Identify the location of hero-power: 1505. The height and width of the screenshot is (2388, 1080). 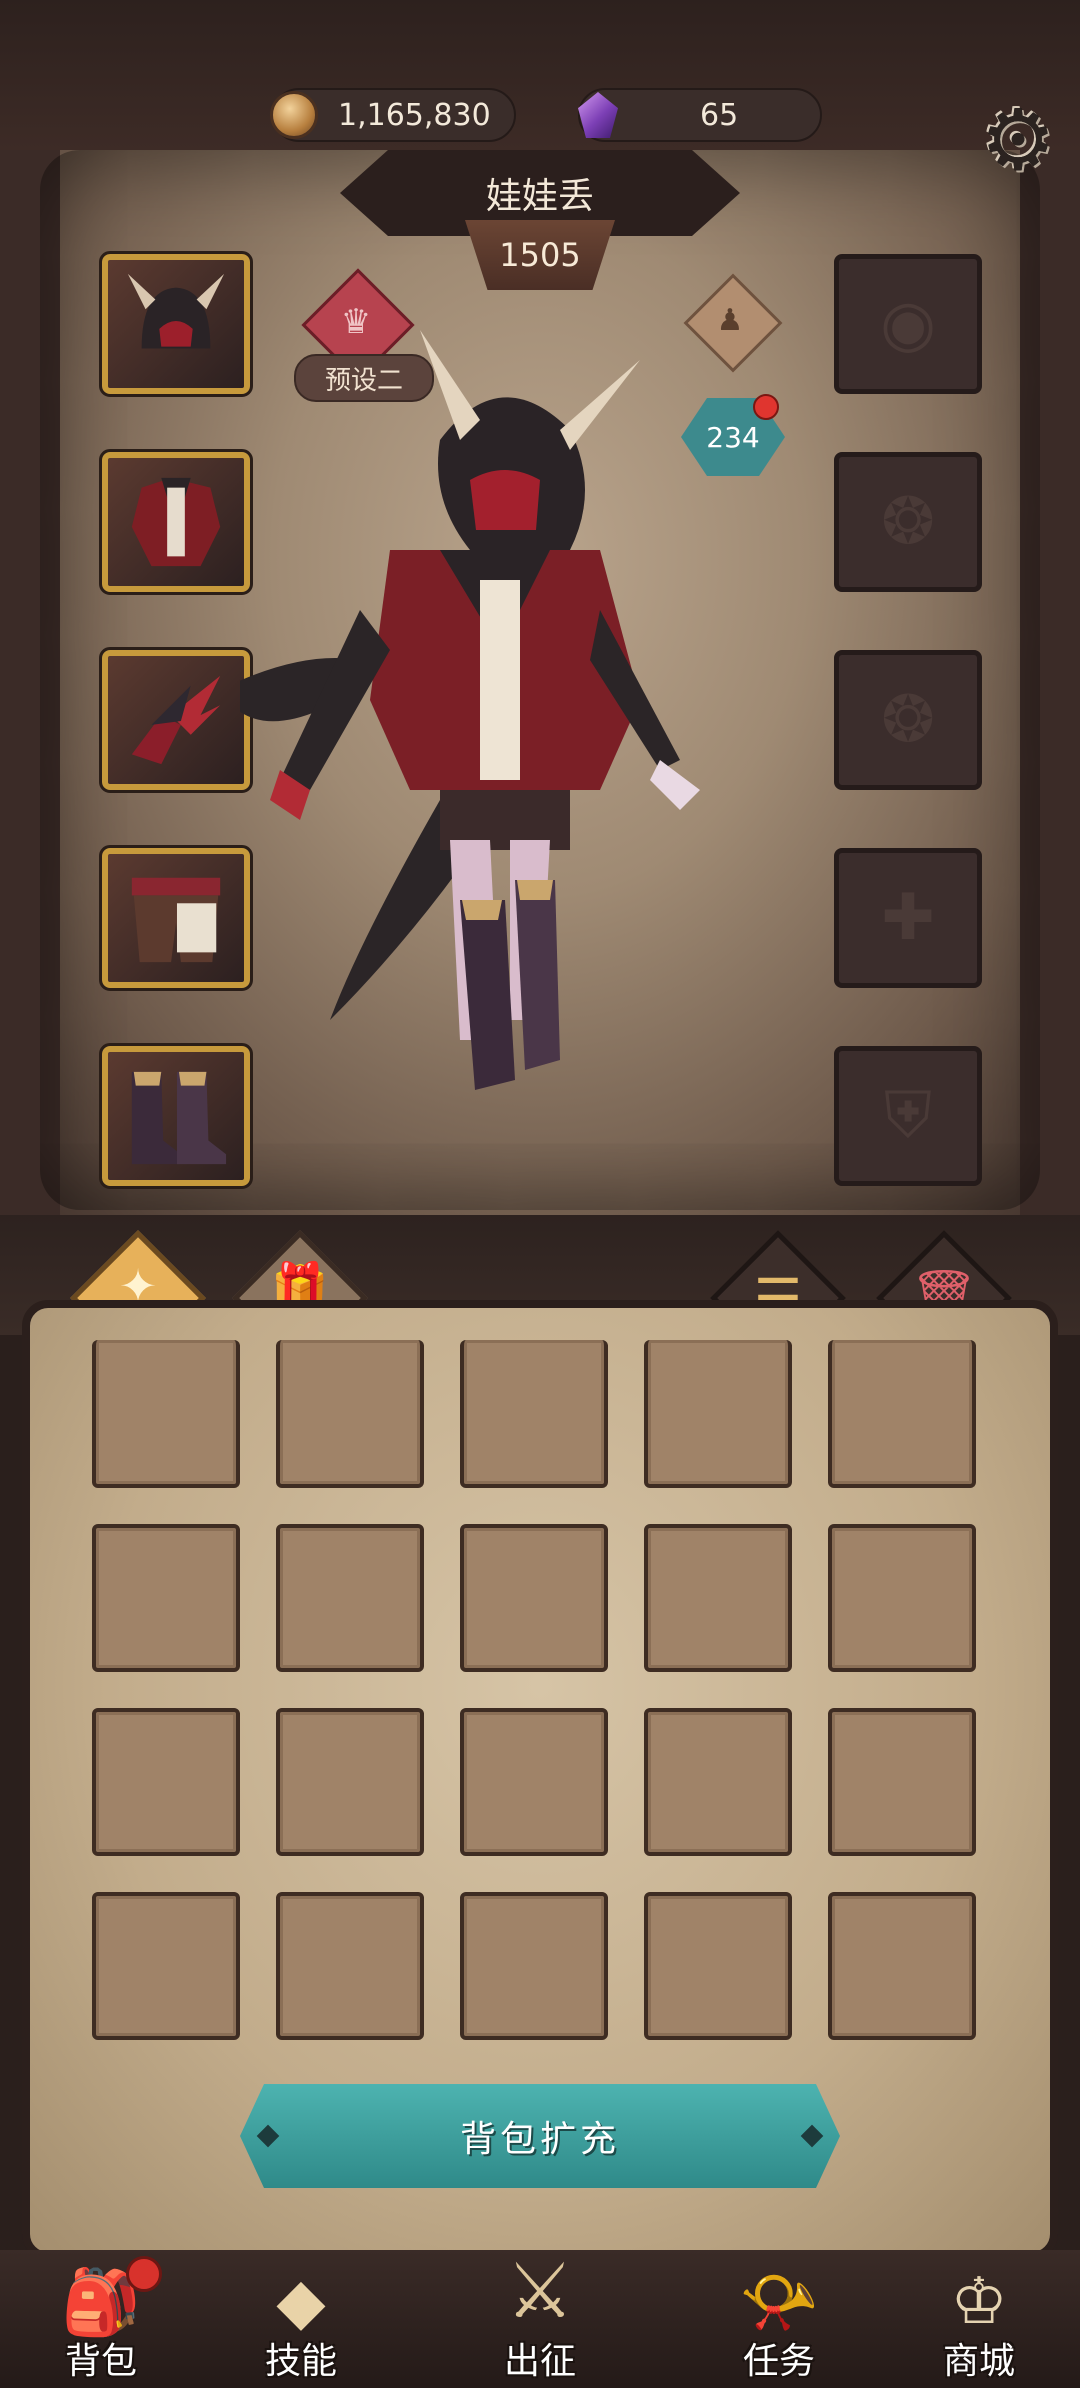
(540, 255).